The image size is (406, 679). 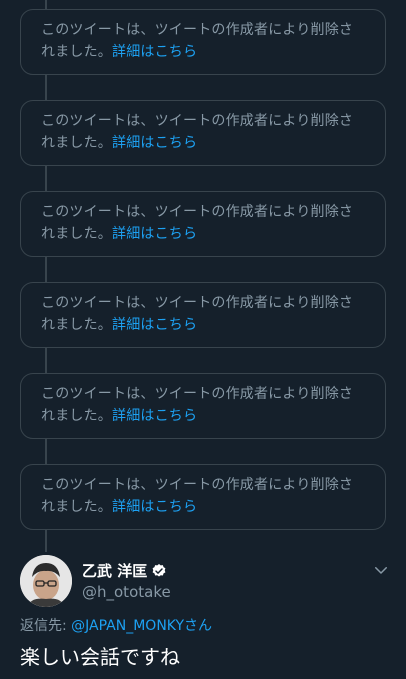 I want to click on reply-mention-link: @JAPAN_MONKY, so click(x=127, y=626).